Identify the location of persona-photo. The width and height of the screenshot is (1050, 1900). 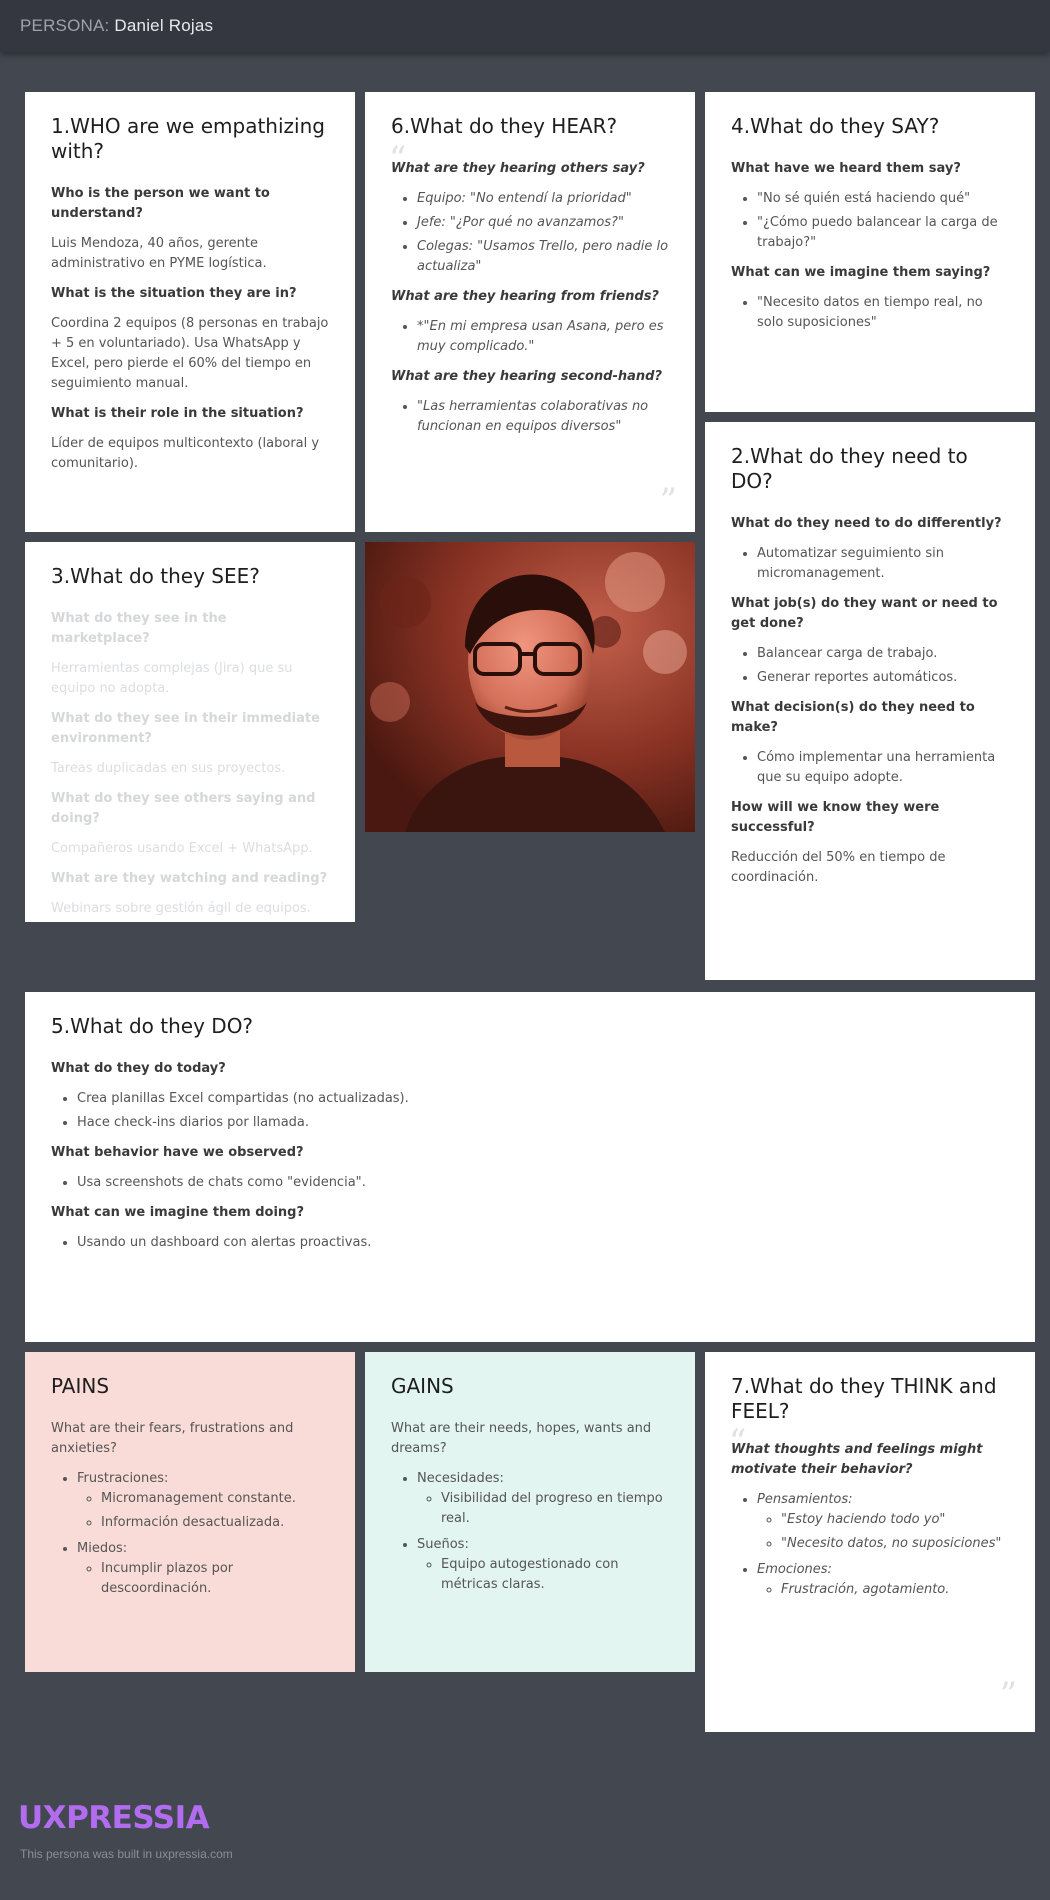
(530, 687).